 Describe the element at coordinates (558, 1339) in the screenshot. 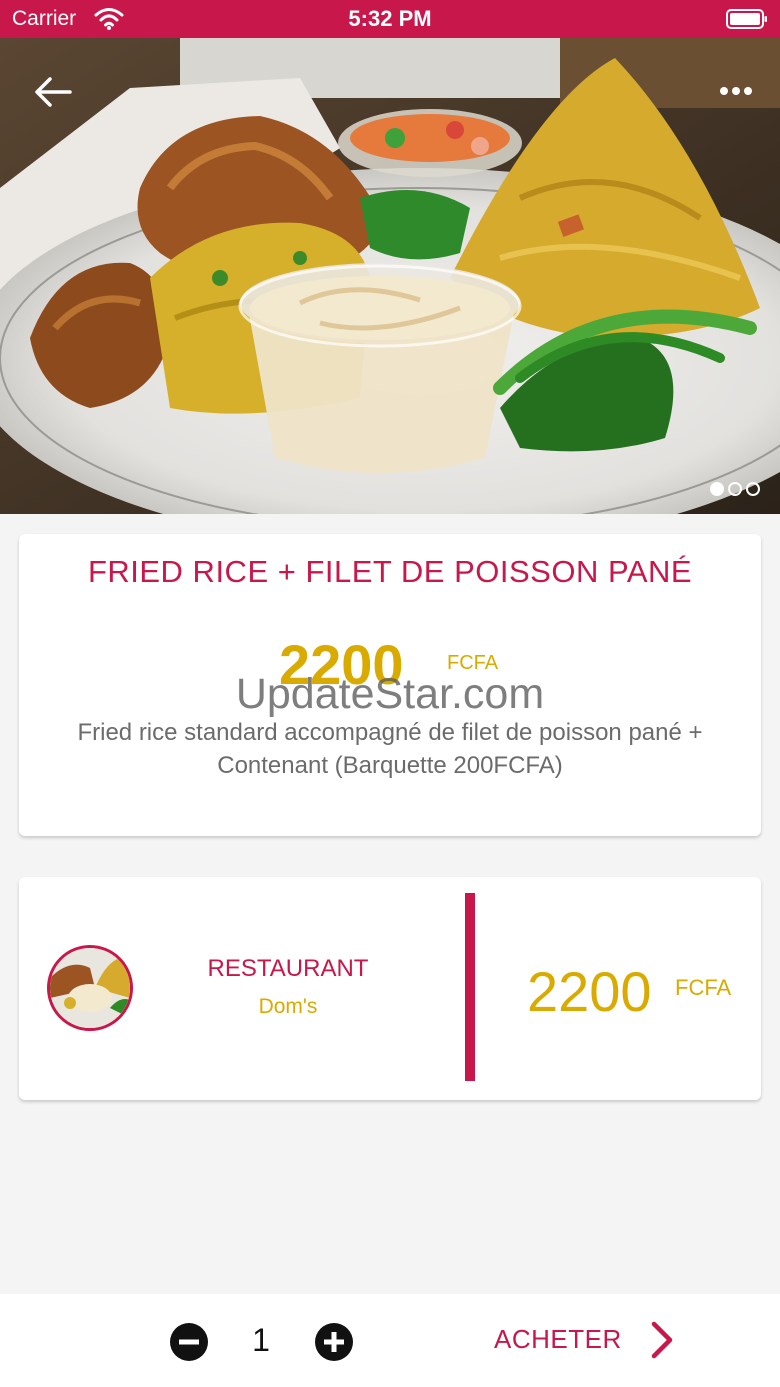

I see `buy-button-label: ACHETER` at that location.